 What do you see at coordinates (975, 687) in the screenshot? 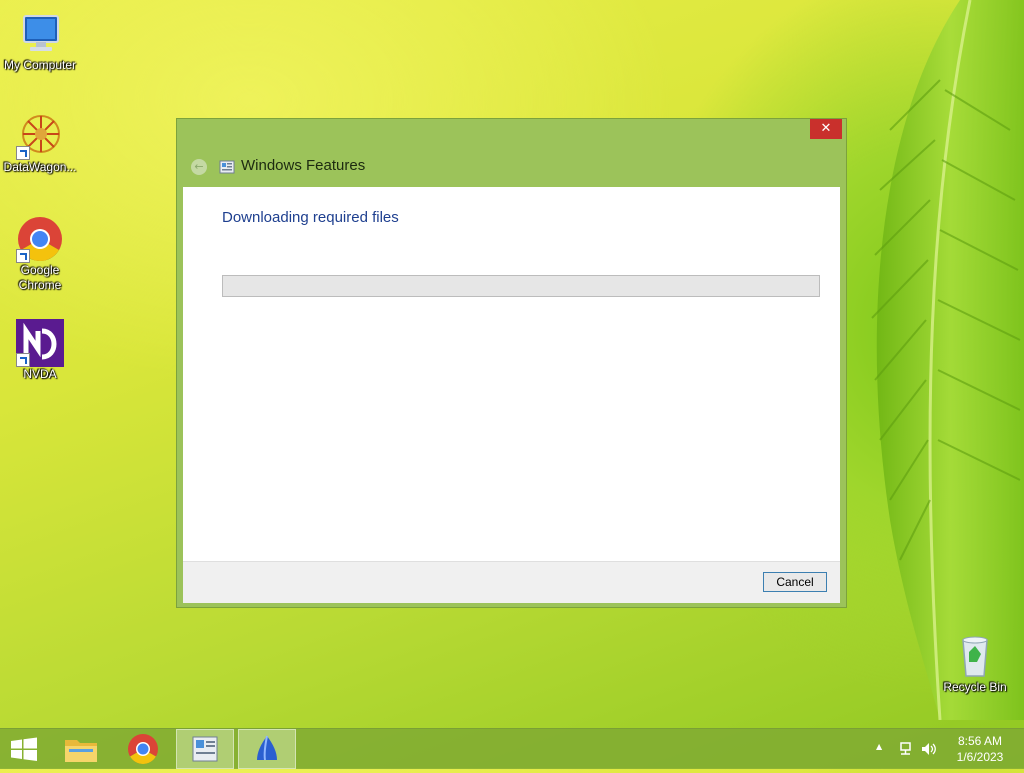
I see `desktop-icon-label: Recycle Bin` at bounding box center [975, 687].